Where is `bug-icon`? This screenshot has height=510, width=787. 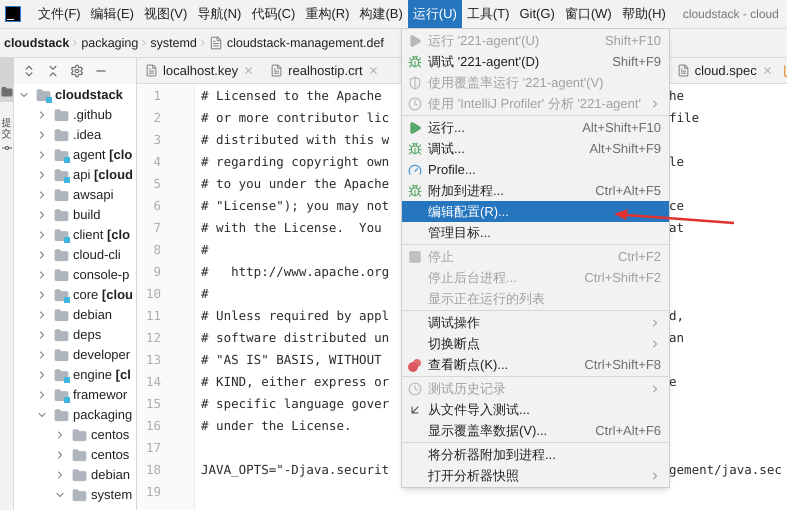 bug-icon is located at coordinates (415, 149).